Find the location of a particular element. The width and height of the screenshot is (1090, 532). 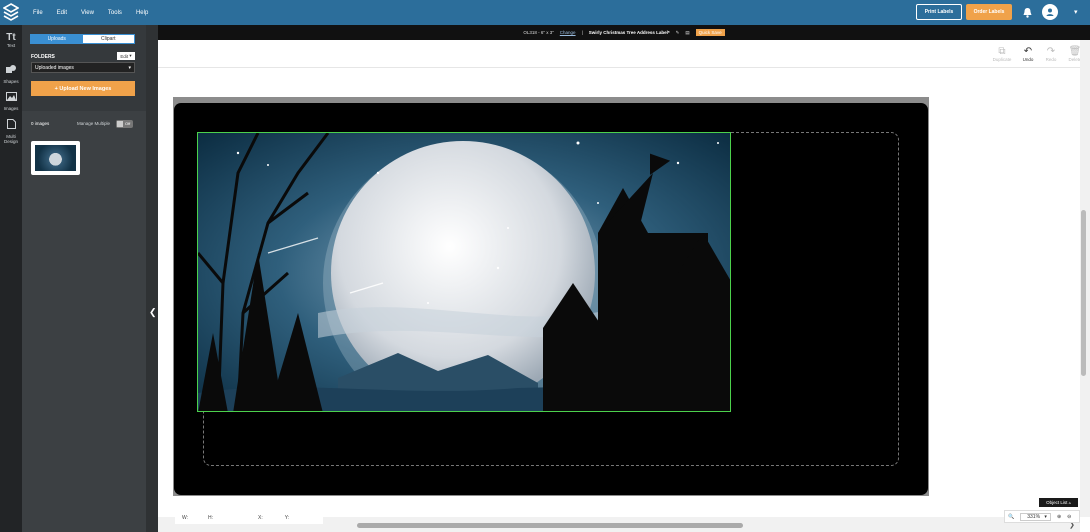

height-label: H: is located at coordinates (211, 518).